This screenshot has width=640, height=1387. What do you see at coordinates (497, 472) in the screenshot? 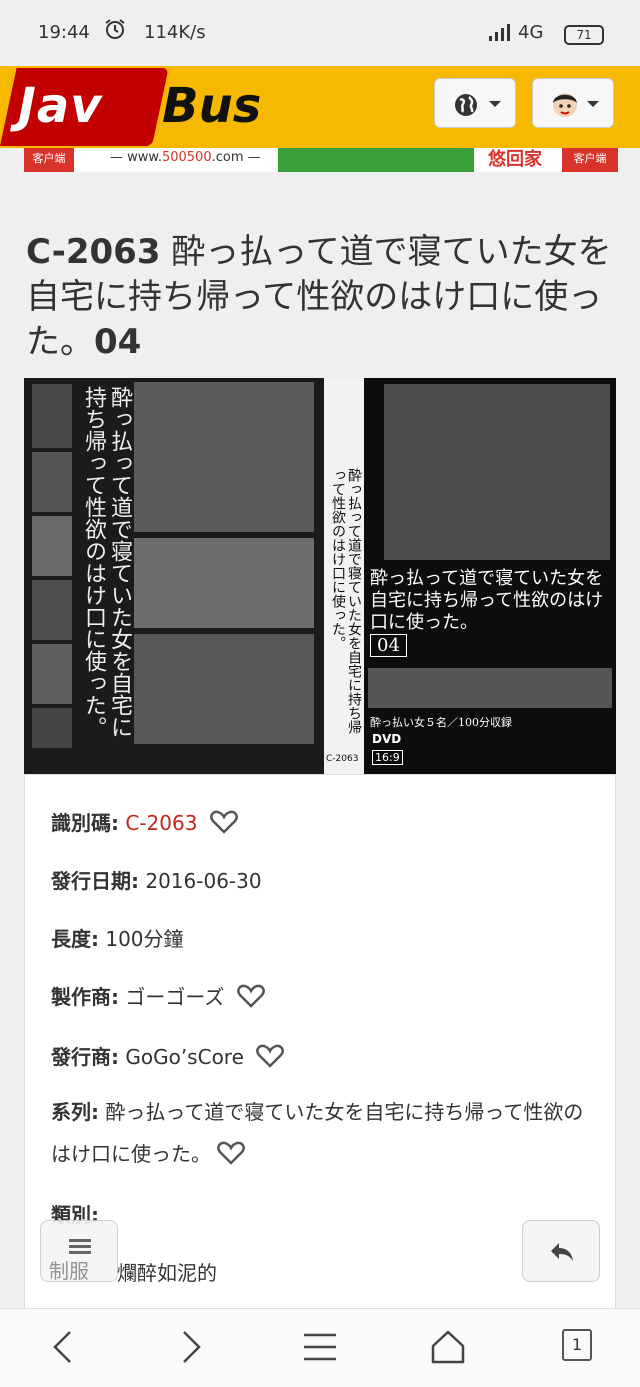
I see `front-photo` at bounding box center [497, 472].